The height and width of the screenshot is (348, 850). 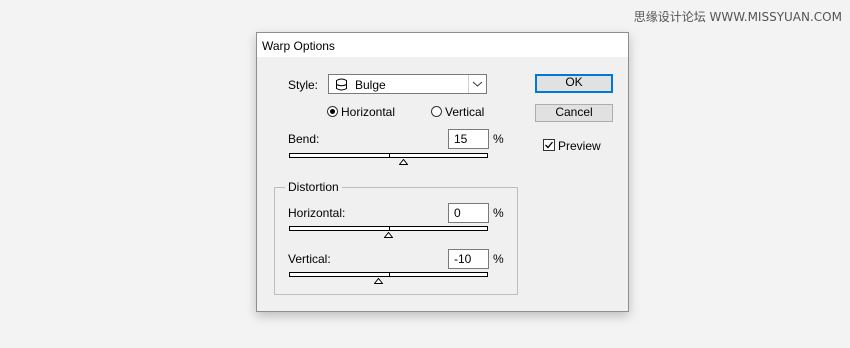 I want to click on horizontal-distortion-label: Horizontal:, so click(x=317, y=213).